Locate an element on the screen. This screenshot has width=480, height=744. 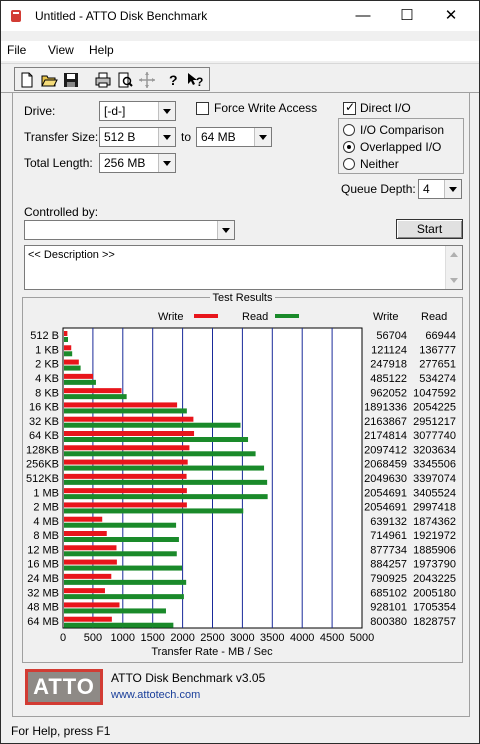
read-value: 3203634 is located at coordinates (434, 450).